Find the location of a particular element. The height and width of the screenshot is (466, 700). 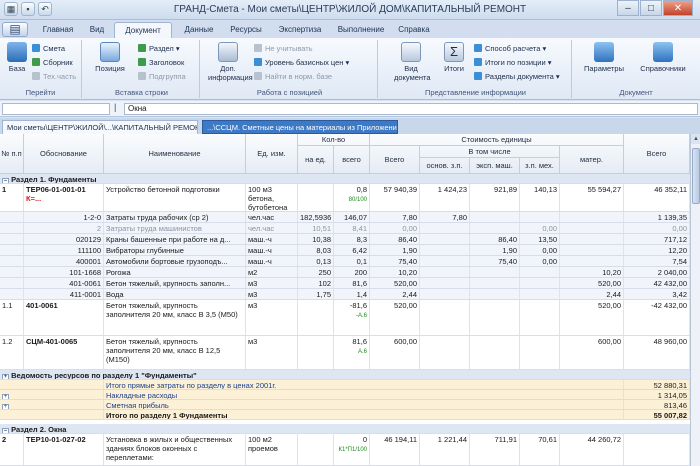

tab-view: Вид is located at coordinates (97, 30).